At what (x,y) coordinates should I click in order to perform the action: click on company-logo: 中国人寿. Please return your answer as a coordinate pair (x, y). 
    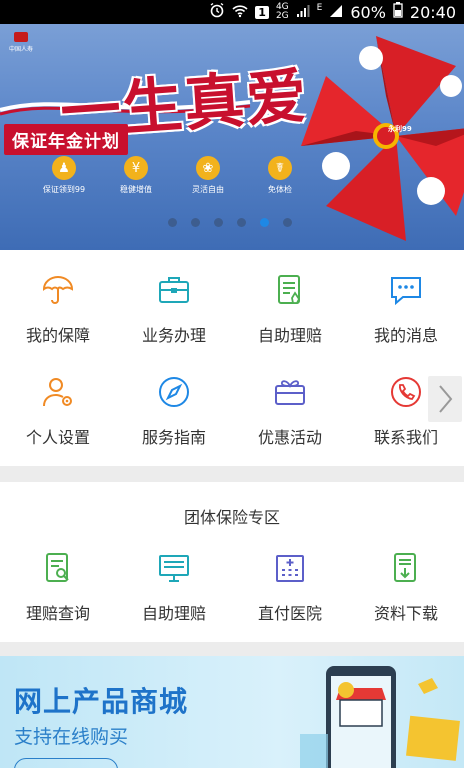
    Looking at the image, I should click on (21, 43).